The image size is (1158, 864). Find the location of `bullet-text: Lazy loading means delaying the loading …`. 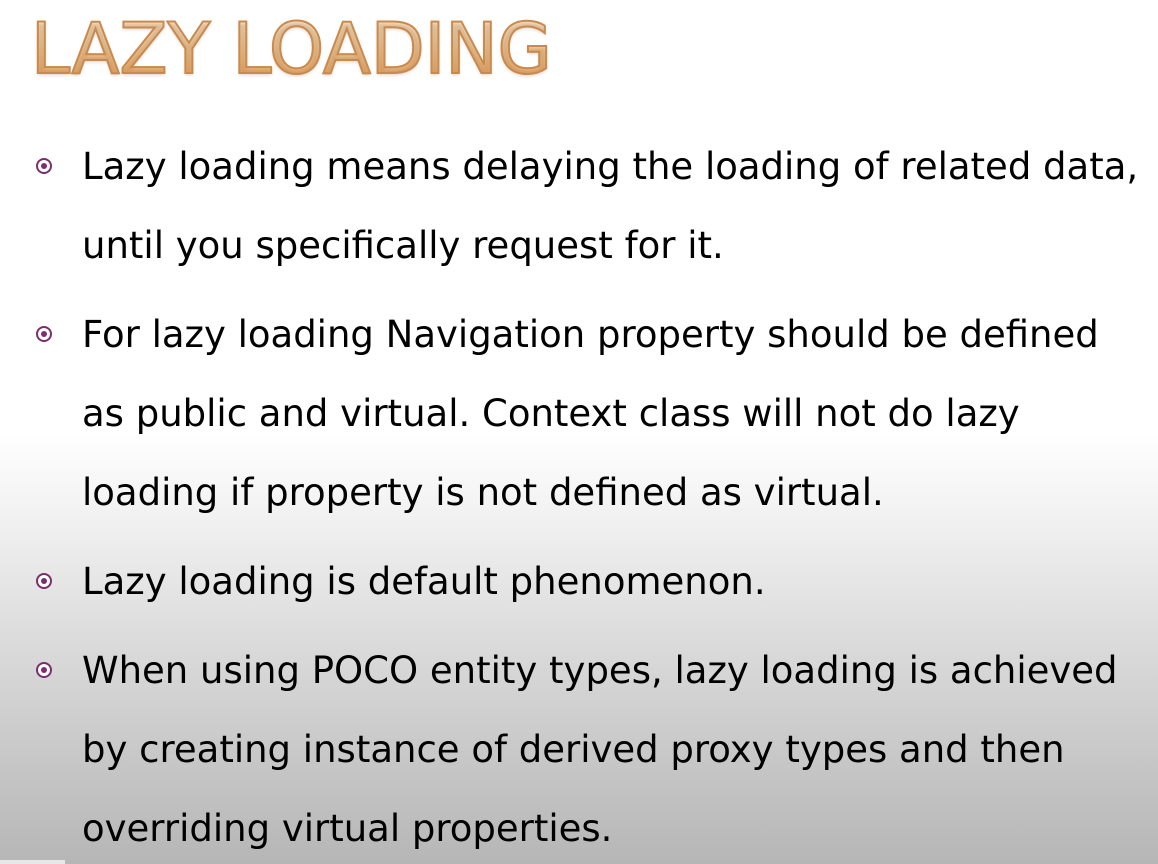

bullet-text: Lazy loading means delaying the loading … is located at coordinates (610, 206).